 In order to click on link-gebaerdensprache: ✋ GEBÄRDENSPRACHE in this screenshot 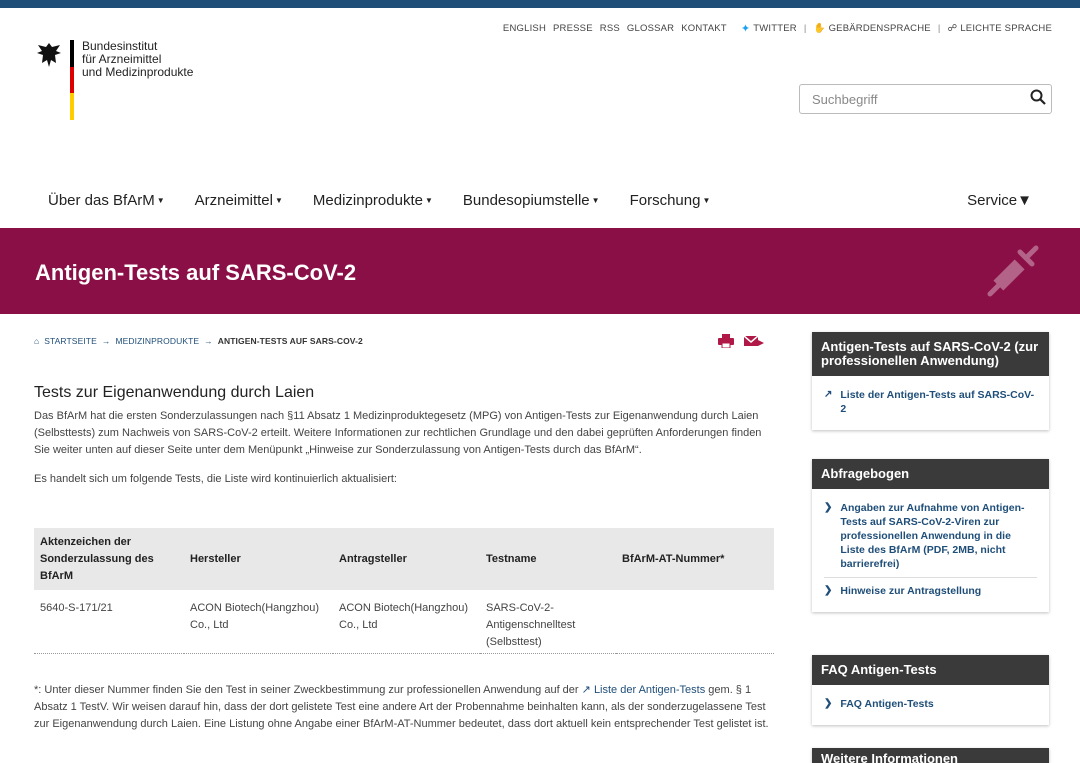, I will do `click(872, 28)`.